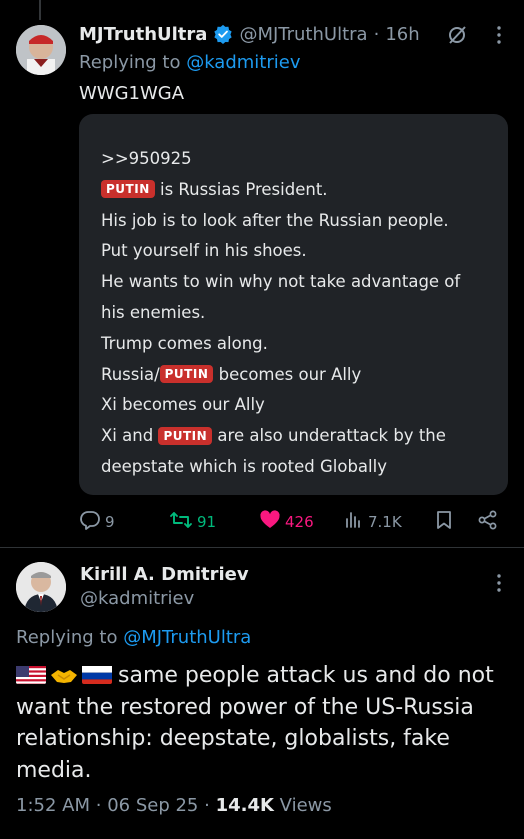 The height and width of the screenshot is (839, 524). What do you see at coordinates (40, 10) in the screenshot?
I see `thread-connector-line` at bounding box center [40, 10].